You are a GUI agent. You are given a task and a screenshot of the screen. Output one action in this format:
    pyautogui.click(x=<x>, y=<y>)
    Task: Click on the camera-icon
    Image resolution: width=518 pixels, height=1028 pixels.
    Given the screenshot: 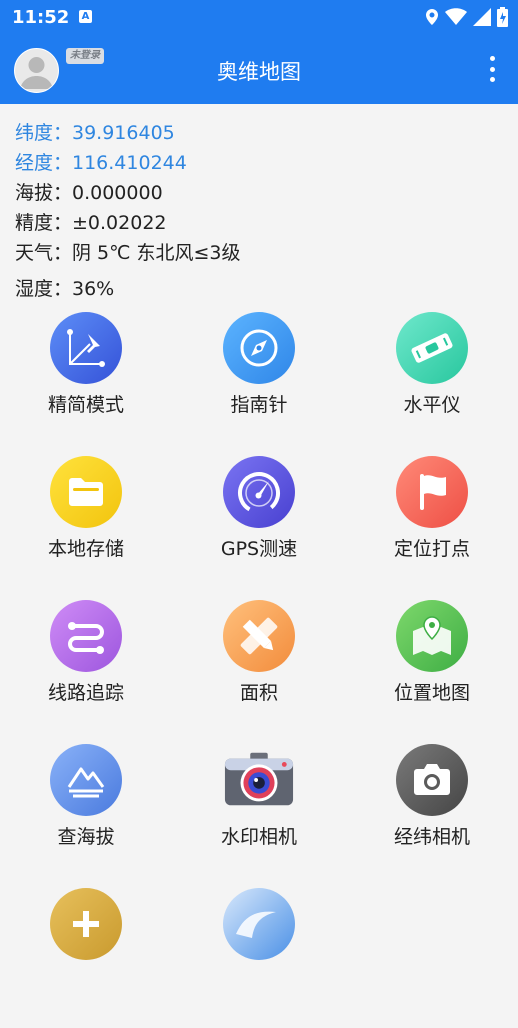 What is the action you would take?
    pyautogui.click(x=432, y=780)
    